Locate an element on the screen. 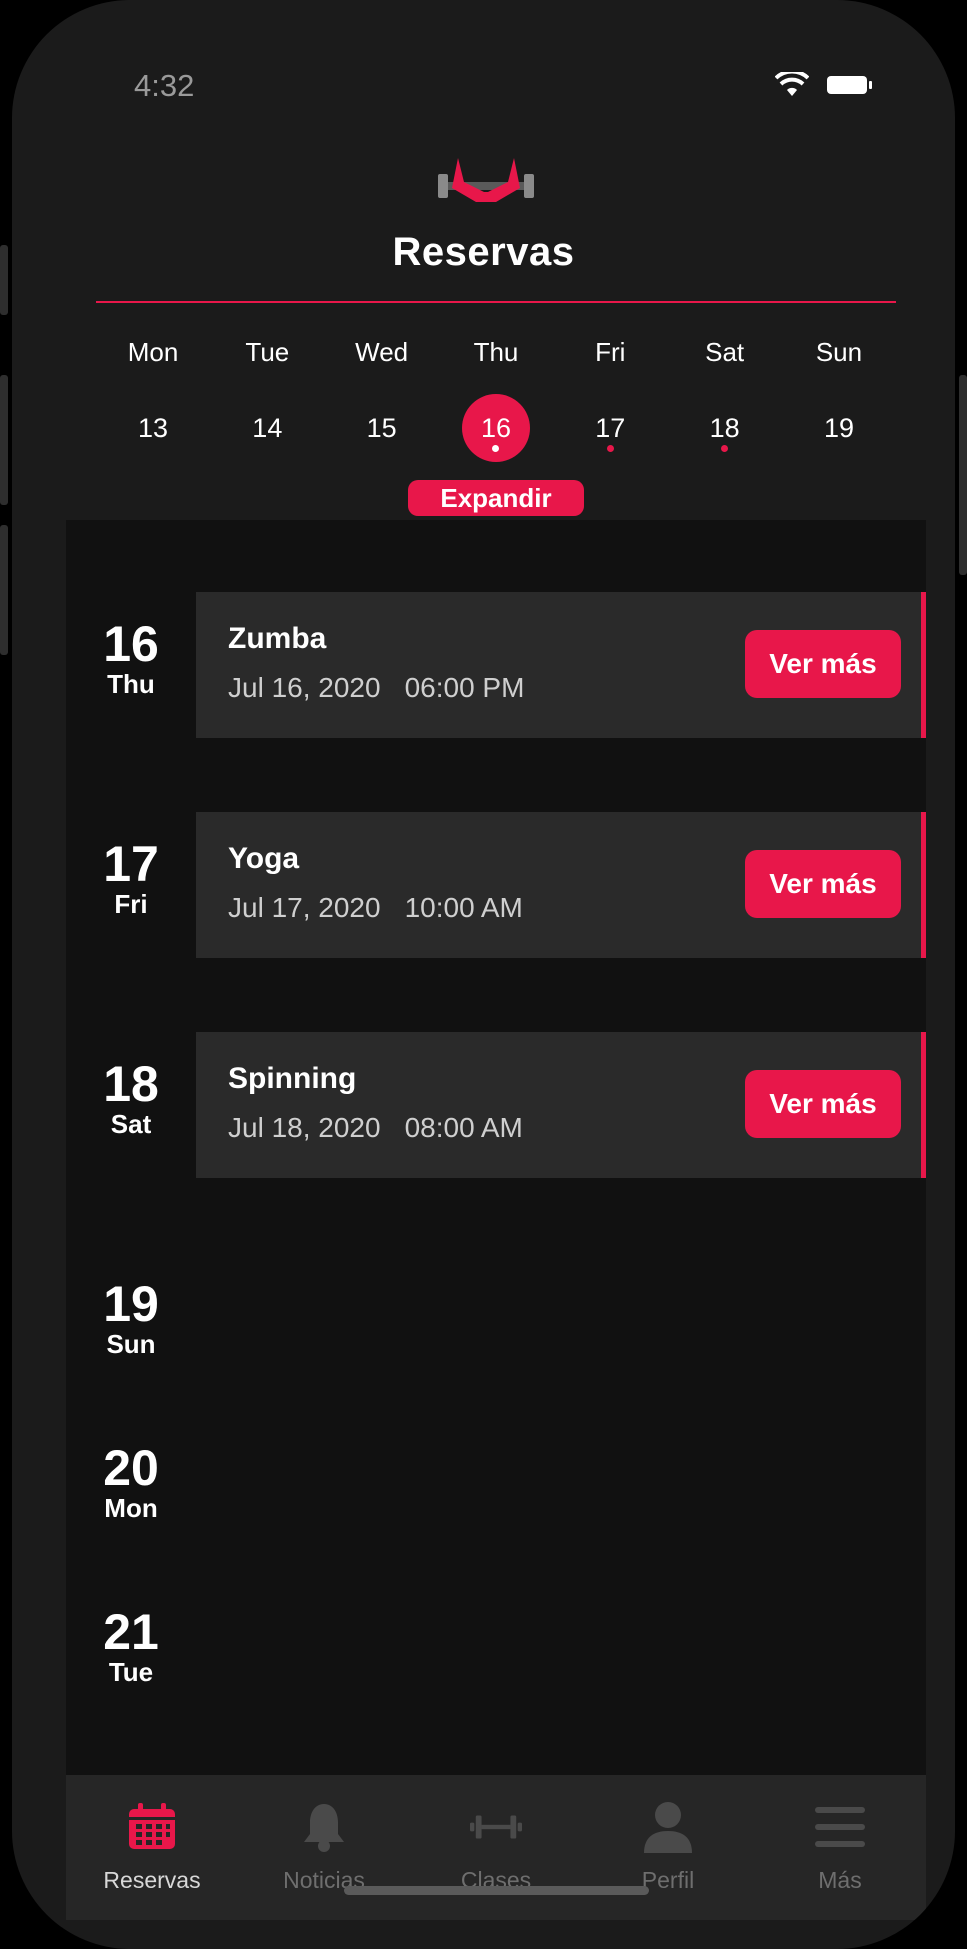 This screenshot has height=1949, width=967. mute-switch is located at coordinates (4, 280).